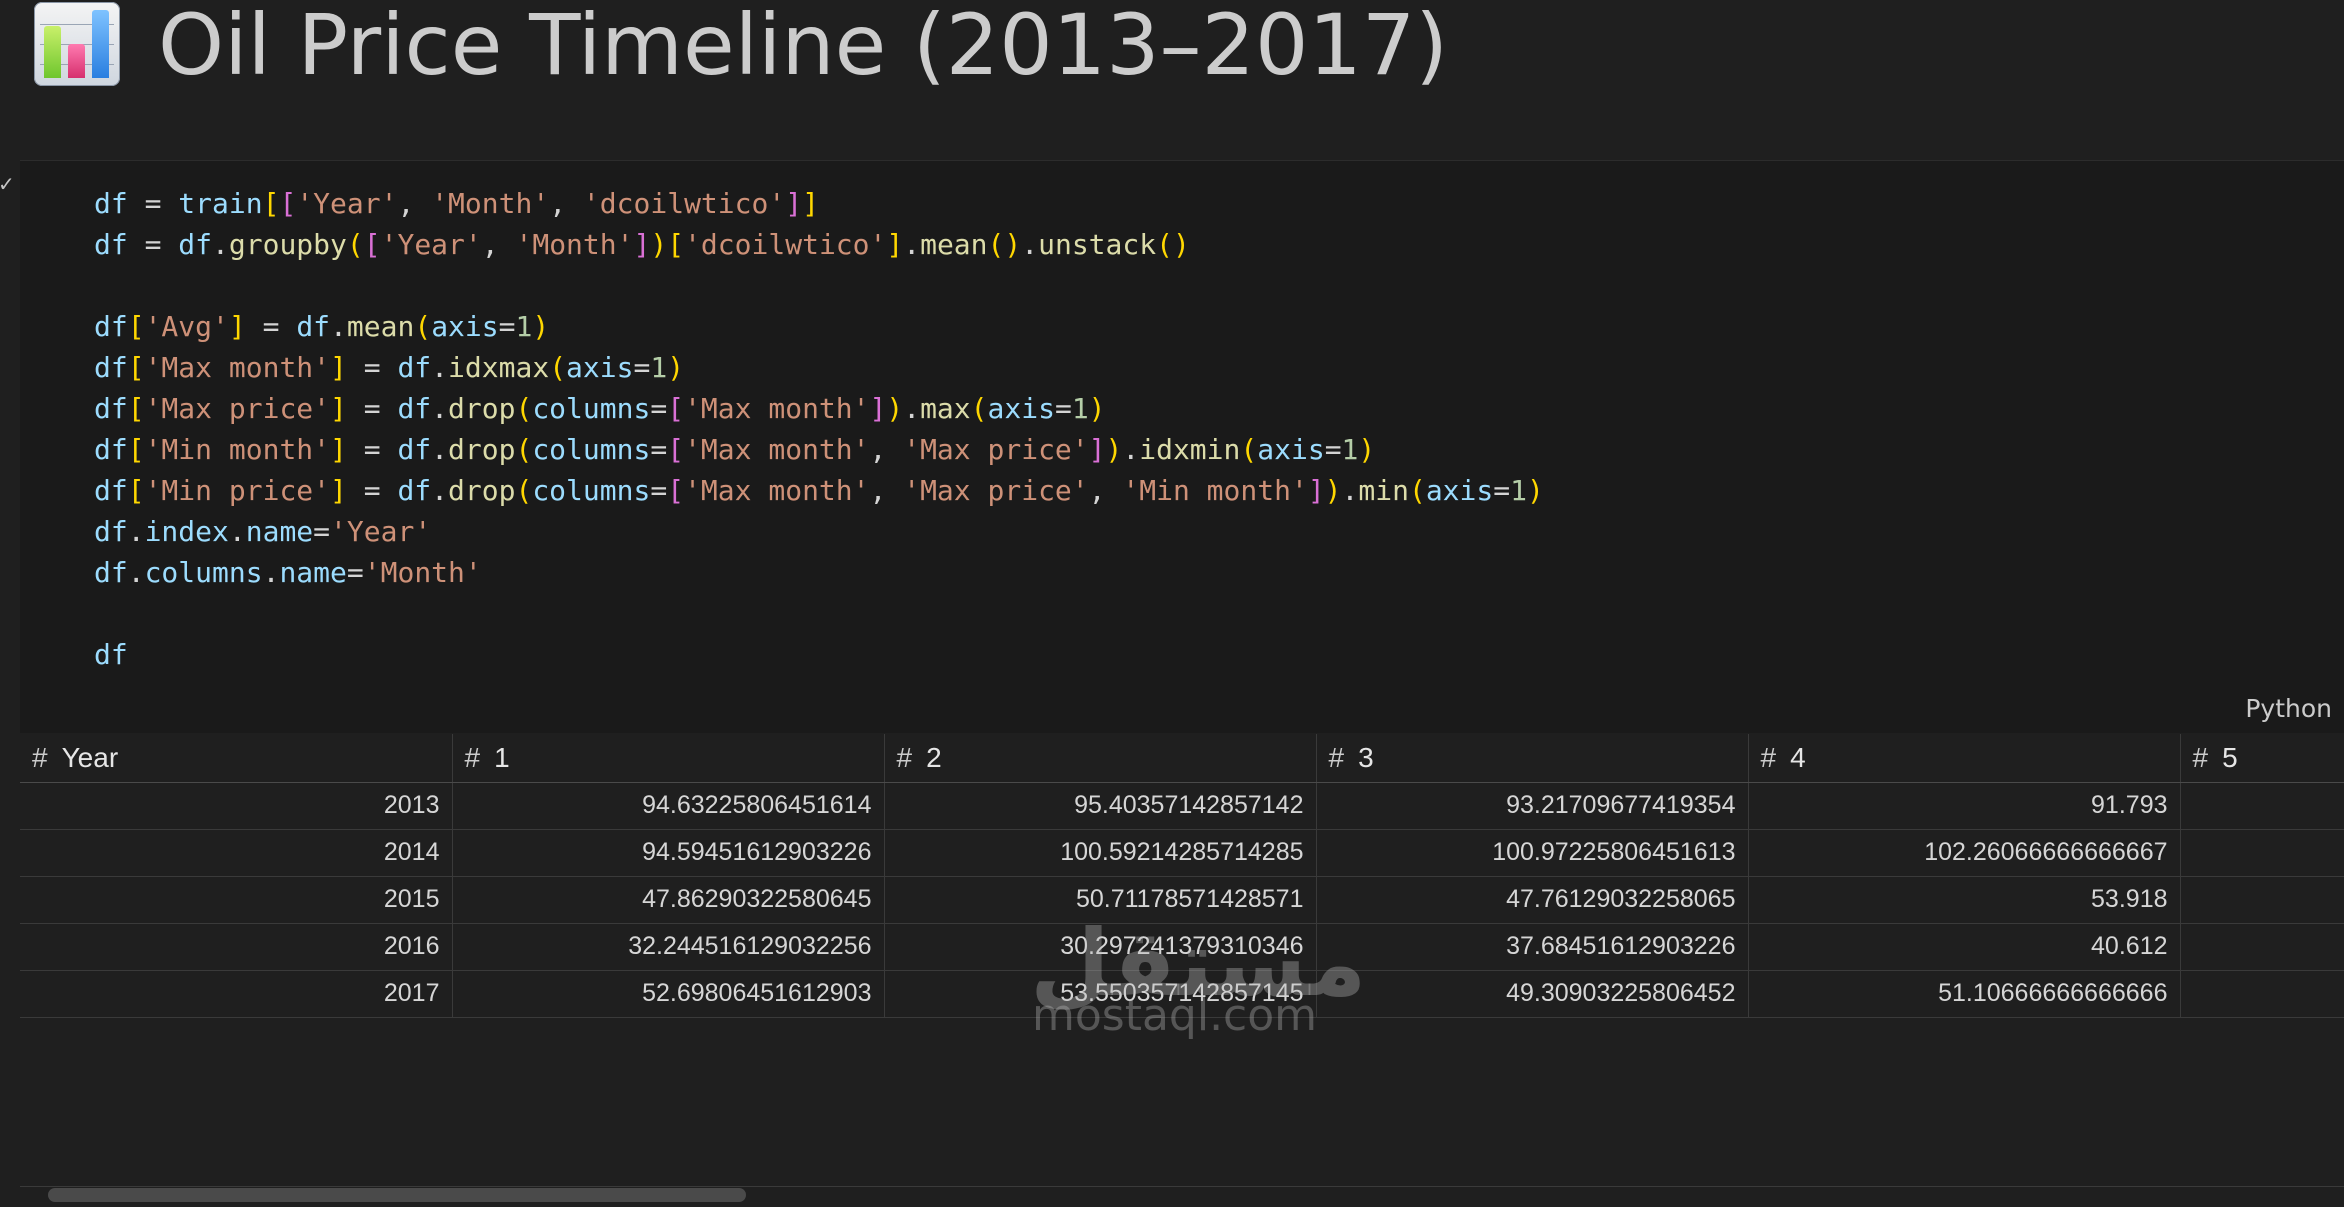 This screenshot has width=2344, height=1207. What do you see at coordinates (1964, 758) in the screenshot?
I see `column-header-4: #4` at bounding box center [1964, 758].